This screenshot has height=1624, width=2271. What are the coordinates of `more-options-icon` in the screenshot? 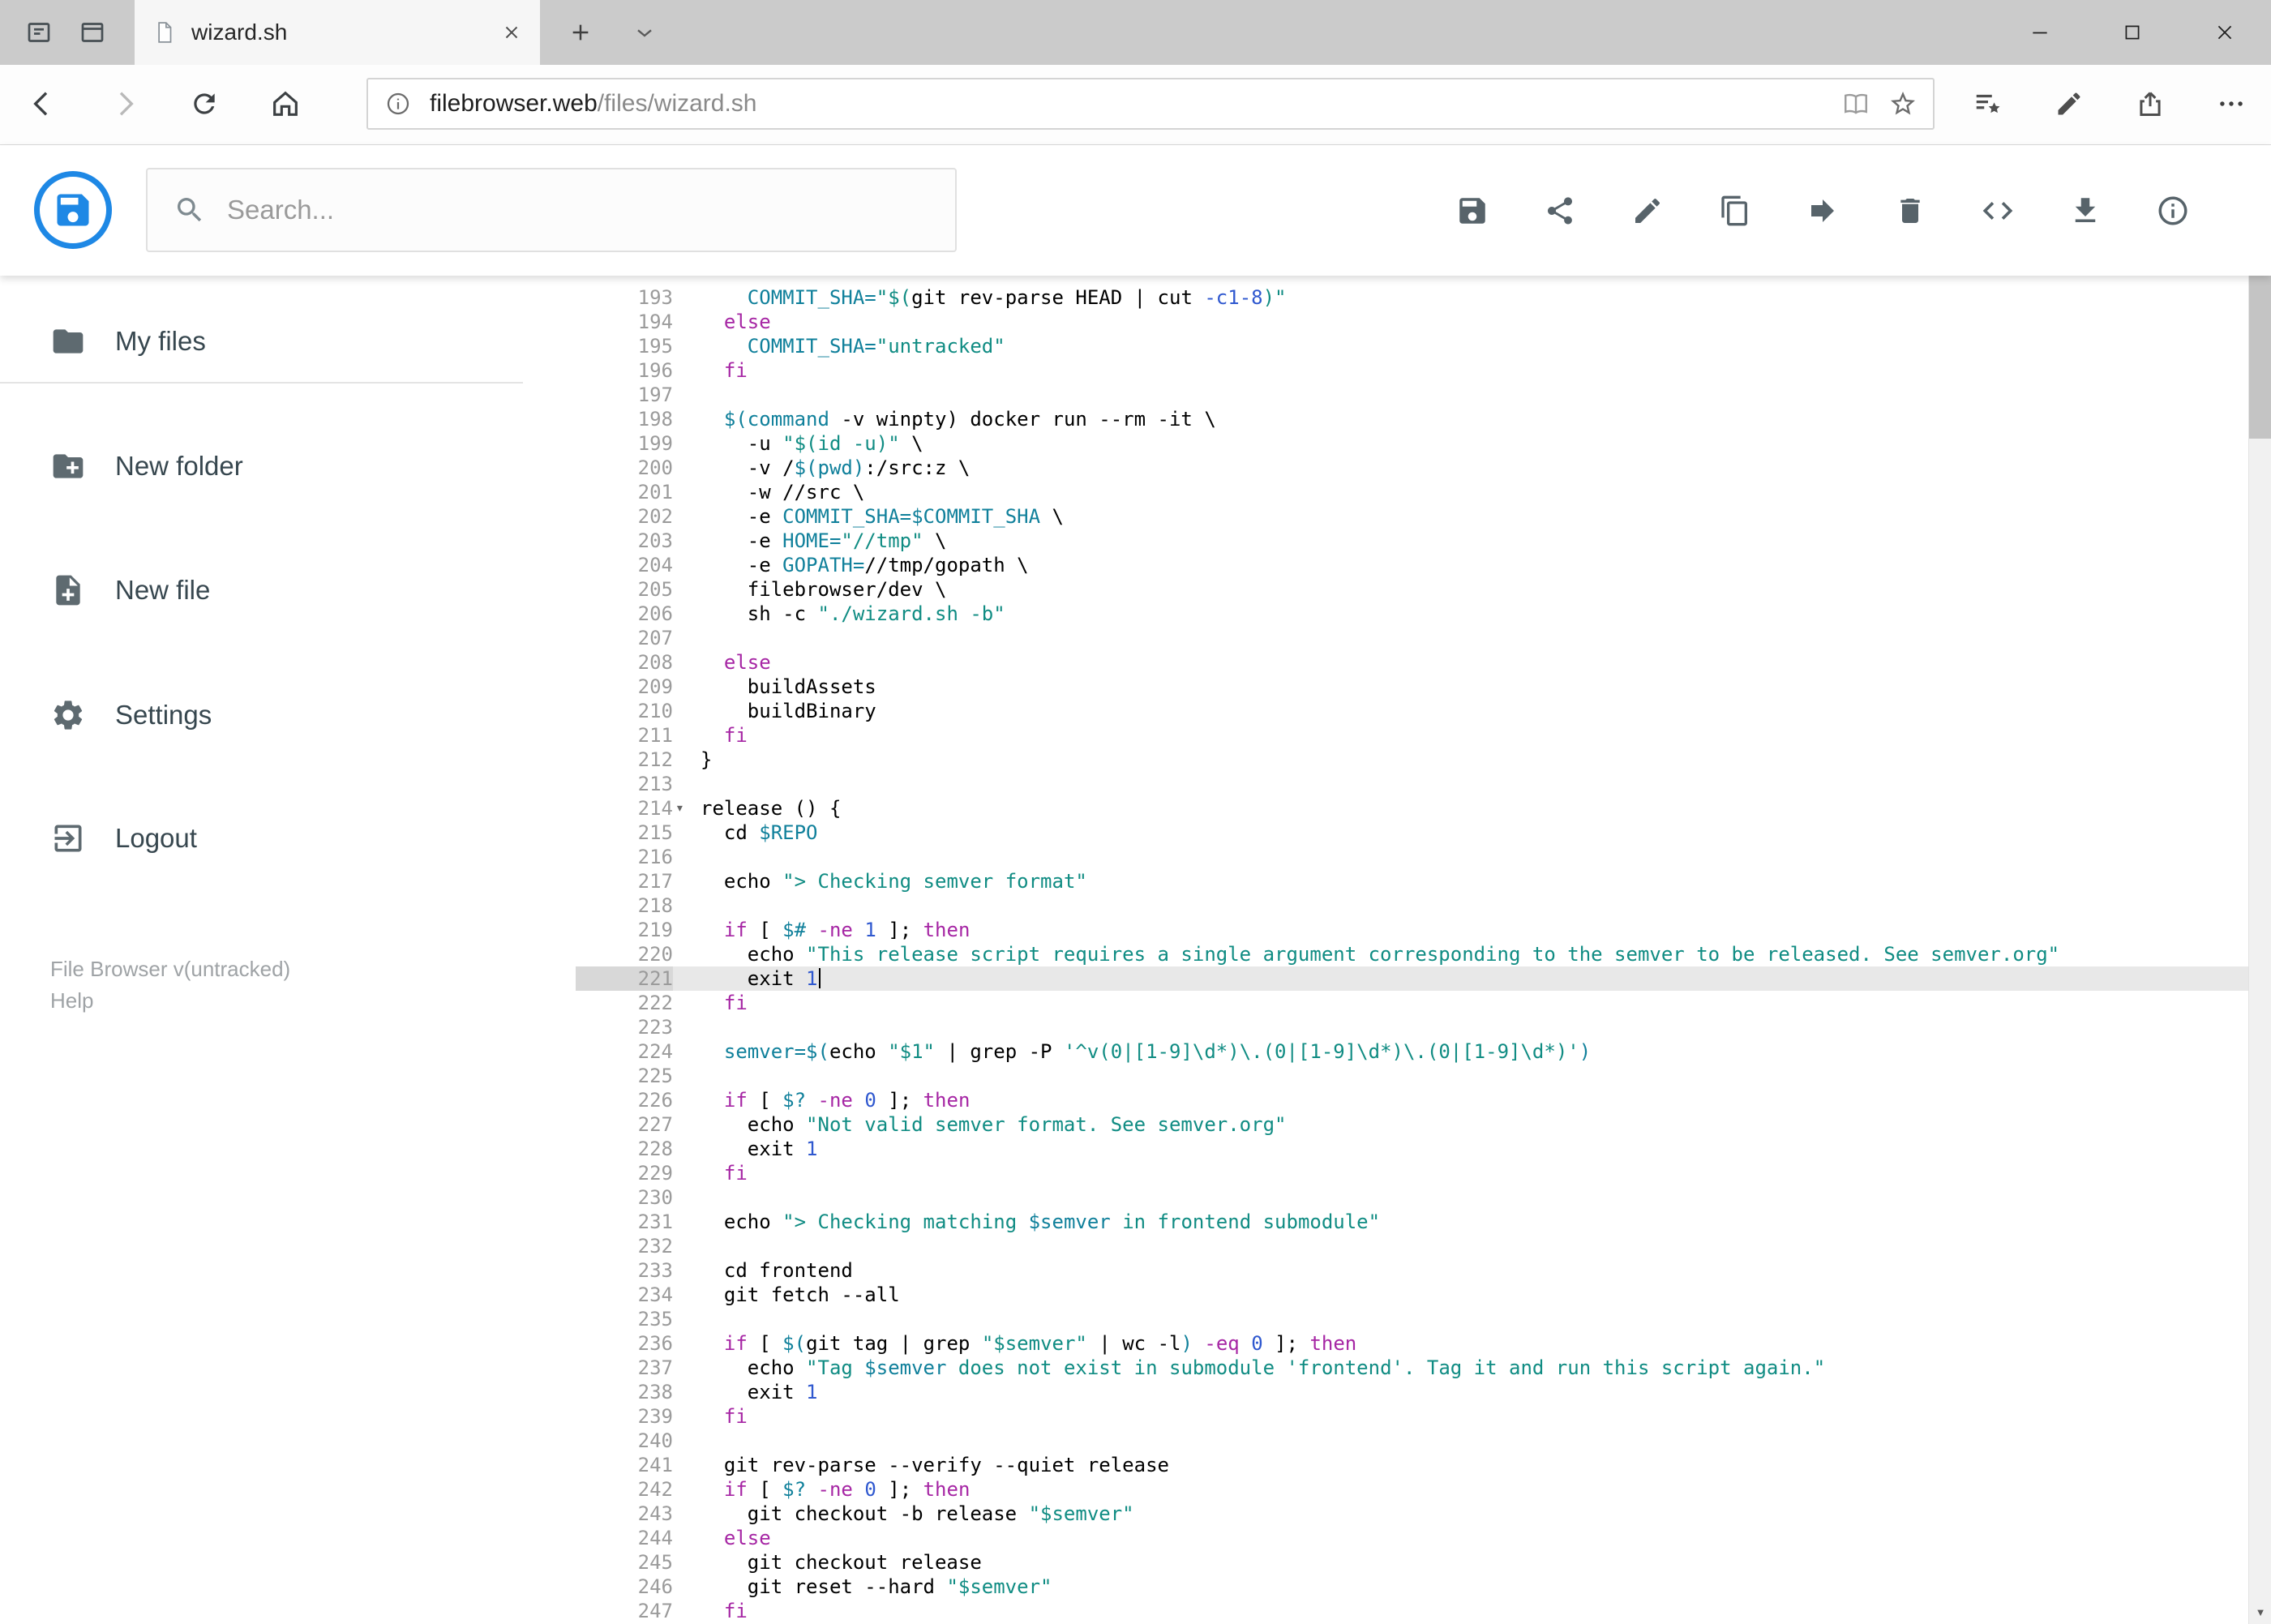 It's located at (2231, 104).